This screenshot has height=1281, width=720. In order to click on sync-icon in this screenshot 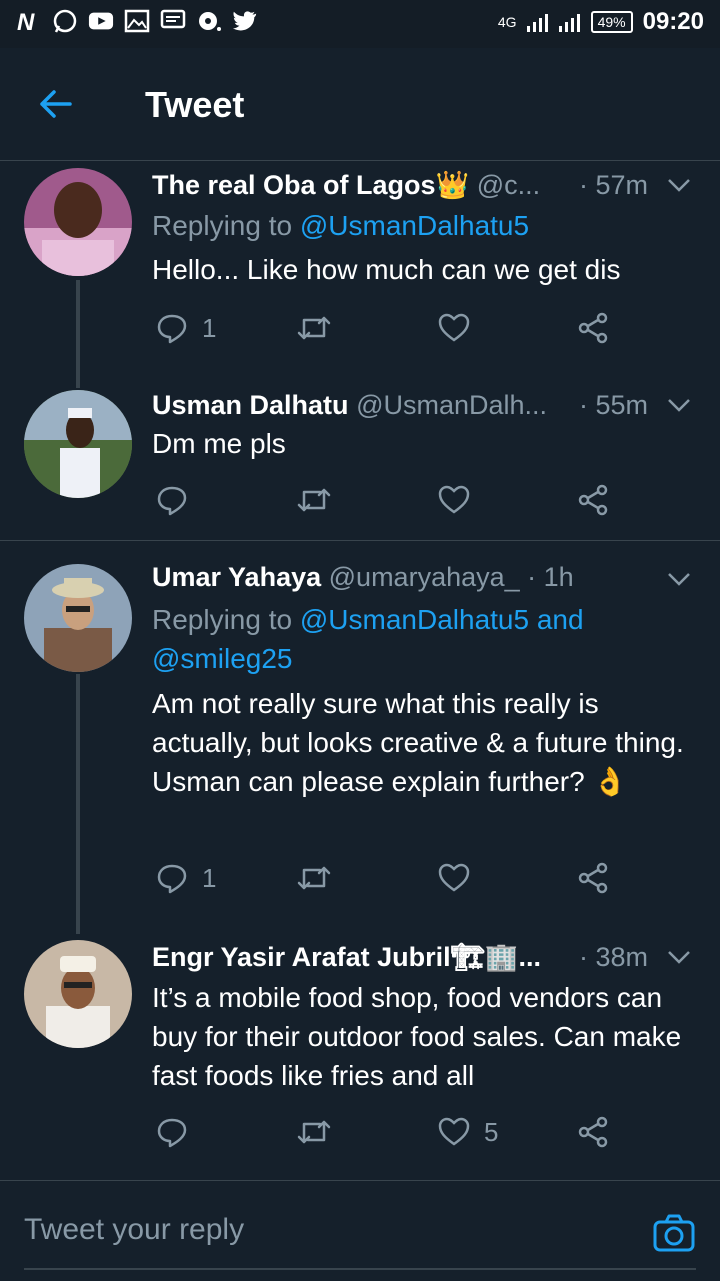, I will do `click(209, 21)`.